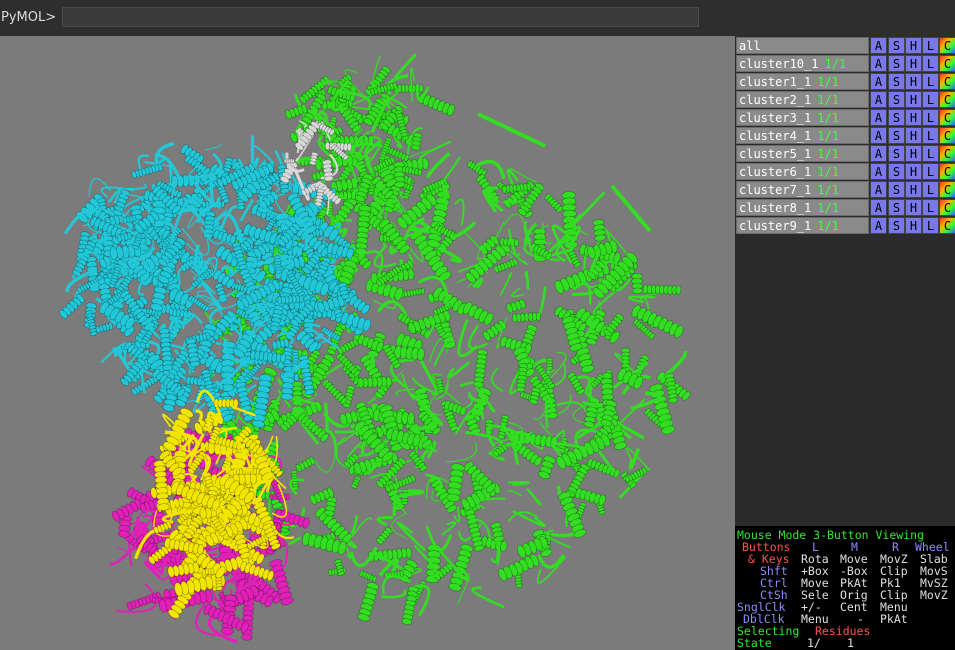 The image size is (955, 650). What do you see at coordinates (380, 17) in the screenshot?
I see `command-input` at bounding box center [380, 17].